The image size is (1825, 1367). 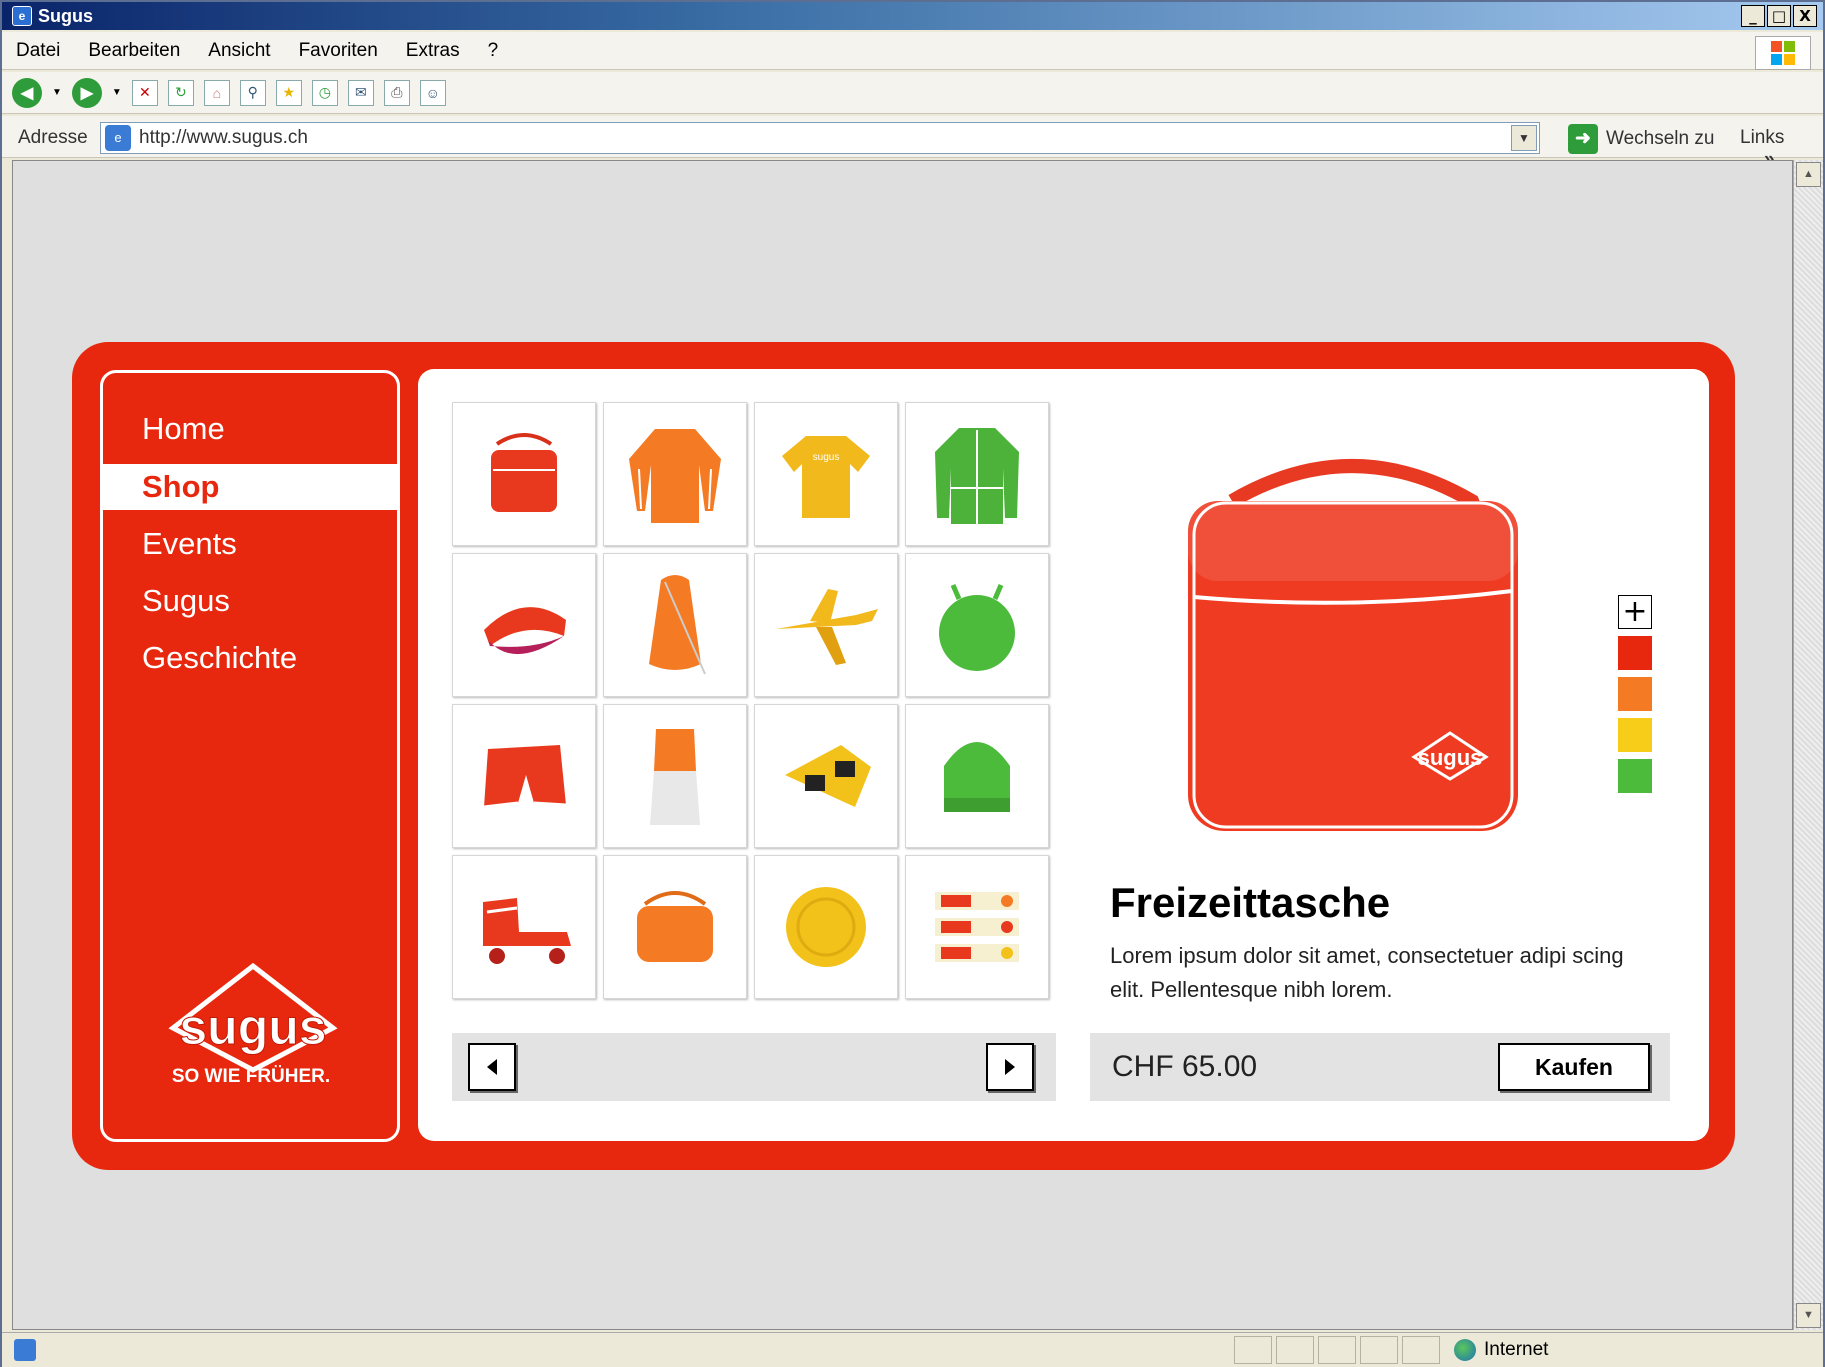 What do you see at coordinates (1635, 612) in the screenshot?
I see `zoom-plus-button: +` at bounding box center [1635, 612].